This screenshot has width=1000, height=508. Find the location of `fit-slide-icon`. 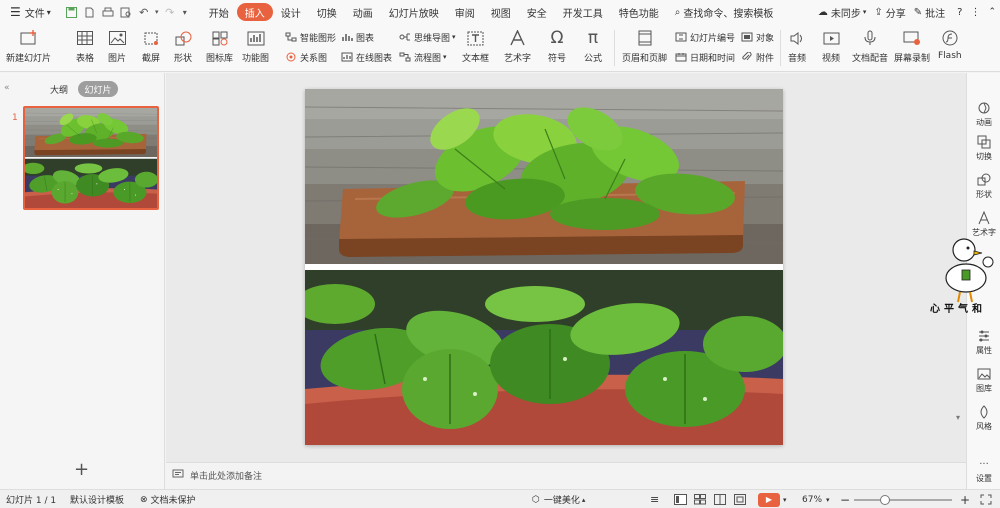

fit-slide-icon is located at coordinates (986, 499).